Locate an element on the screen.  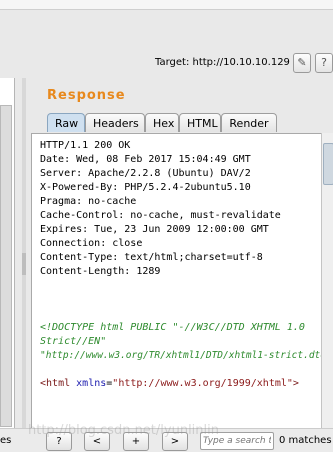
header-line: Server: Apache/2.2.8 (Ubuntu) DAV/2 is located at coordinates (145, 173).